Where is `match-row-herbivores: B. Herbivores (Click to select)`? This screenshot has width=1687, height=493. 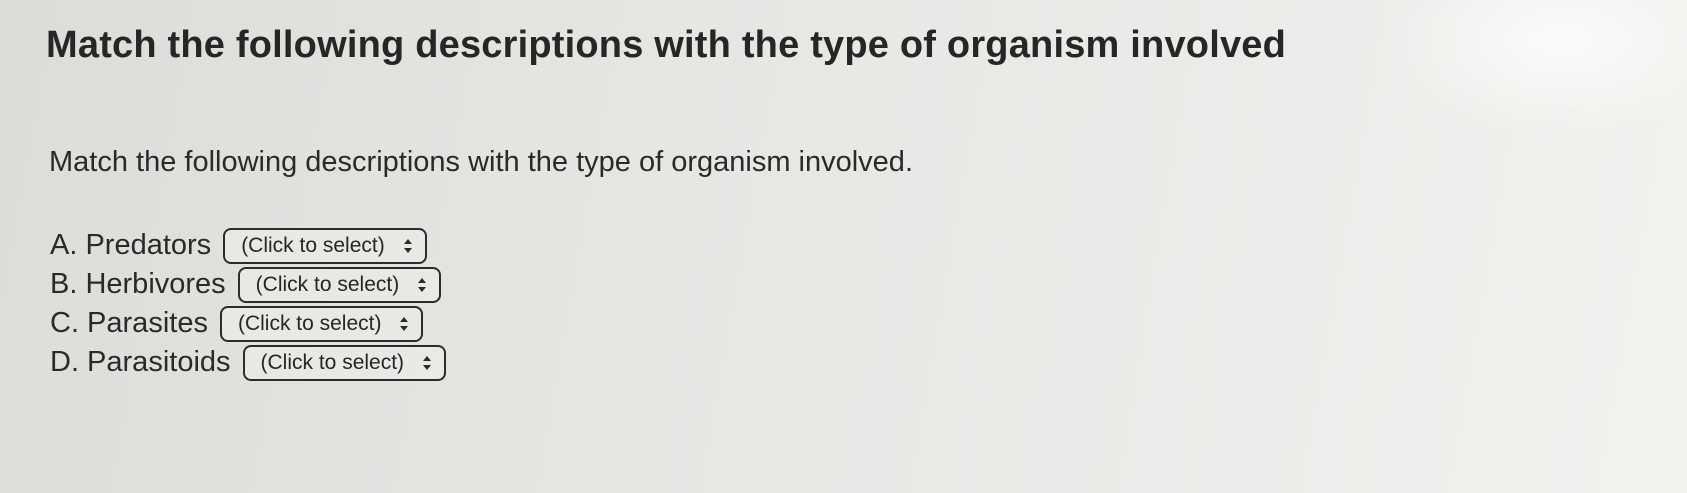 match-row-herbivores: B. Herbivores (Click to select) is located at coordinates (248, 284).